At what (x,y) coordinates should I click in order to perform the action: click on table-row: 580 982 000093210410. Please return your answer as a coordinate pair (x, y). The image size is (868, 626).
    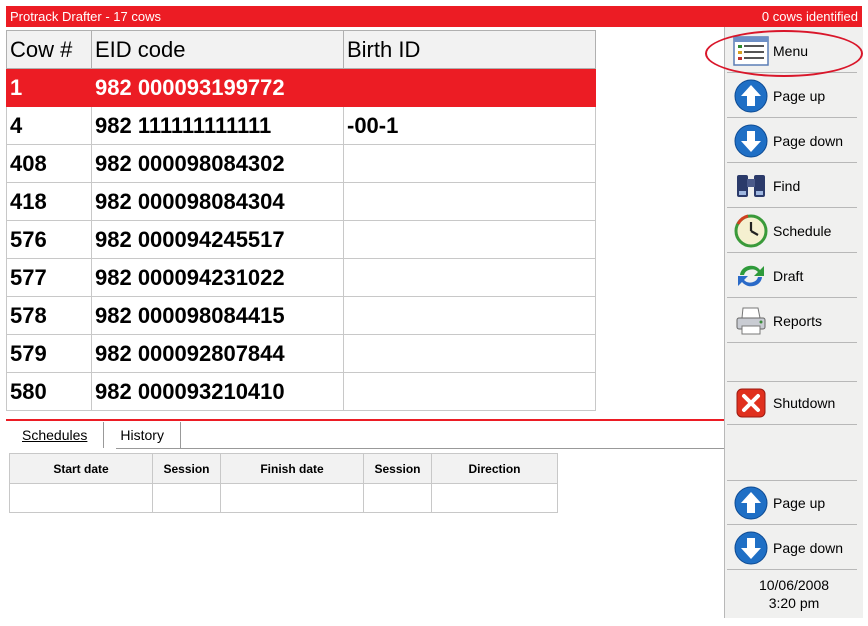
    Looking at the image, I should click on (301, 391).